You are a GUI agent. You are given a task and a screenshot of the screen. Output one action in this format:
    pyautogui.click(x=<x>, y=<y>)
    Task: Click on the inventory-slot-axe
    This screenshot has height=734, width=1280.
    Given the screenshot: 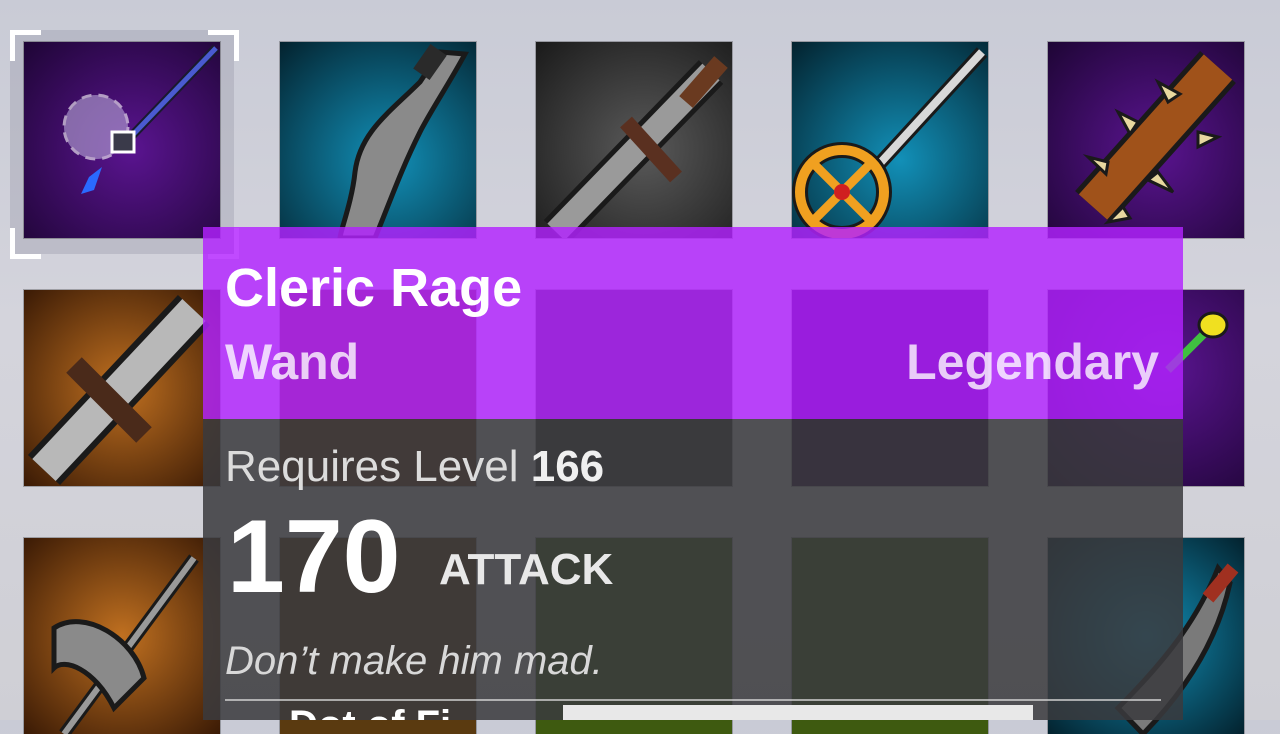 What is the action you would take?
    pyautogui.click(x=122, y=636)
    